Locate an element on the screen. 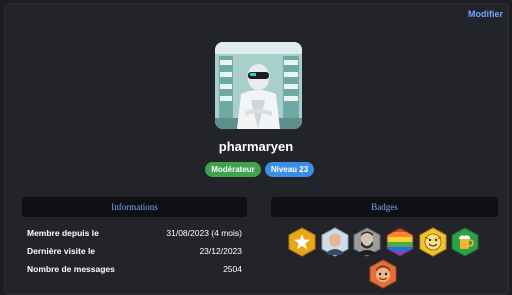 The image size is (512, 295). informations-header: Informations is located at coordinates (134, 207).